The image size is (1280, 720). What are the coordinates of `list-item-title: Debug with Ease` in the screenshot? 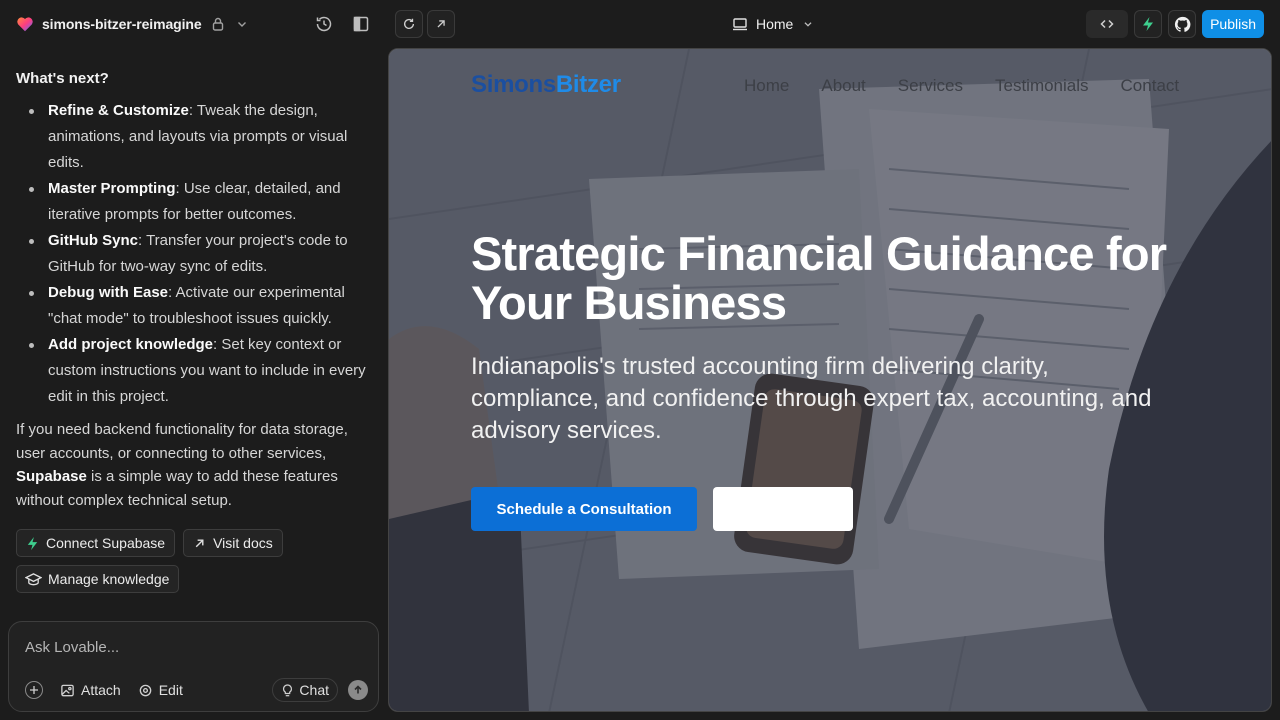 It's located at (108, 292).